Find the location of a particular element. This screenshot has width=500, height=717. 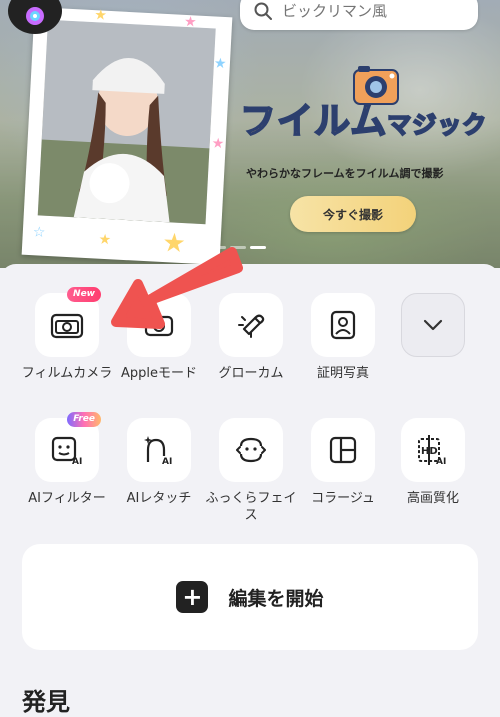

start-editing-label: 編集を開始 is located at coordinates (276, 598).